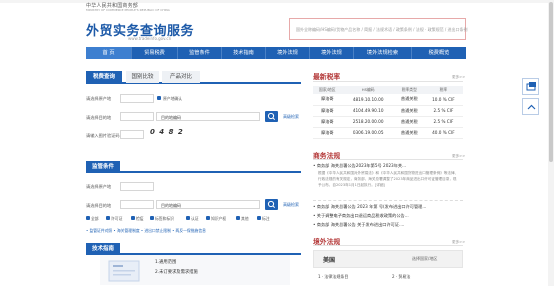 This screenshot has height=286, width=554. What do you see at coordinates (238, 218) in the screenshot?
I see `cond-check-other` at bounding box center [238, 218].